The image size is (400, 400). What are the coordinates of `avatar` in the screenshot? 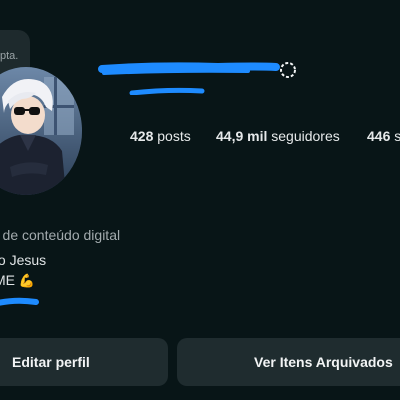 It's located at (41, 131).